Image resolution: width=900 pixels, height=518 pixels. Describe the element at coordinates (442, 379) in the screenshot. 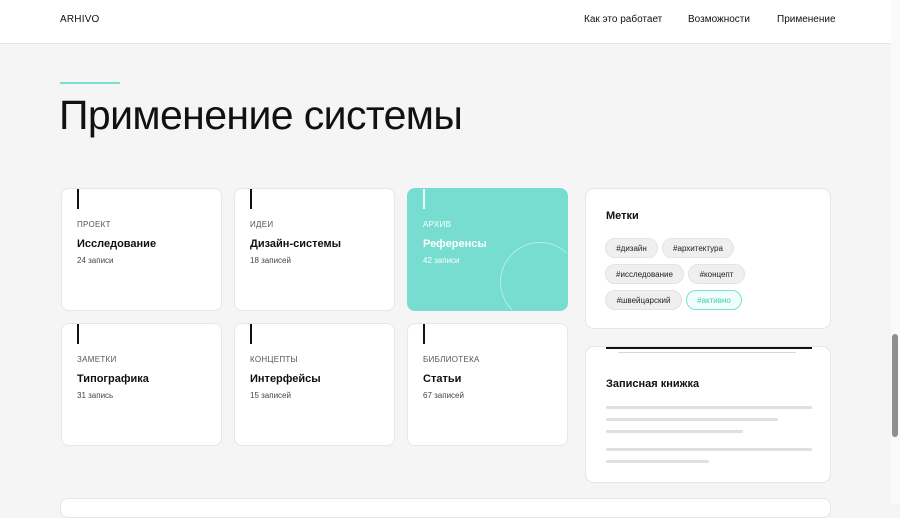

I see `card-title: Статьи` at that location.